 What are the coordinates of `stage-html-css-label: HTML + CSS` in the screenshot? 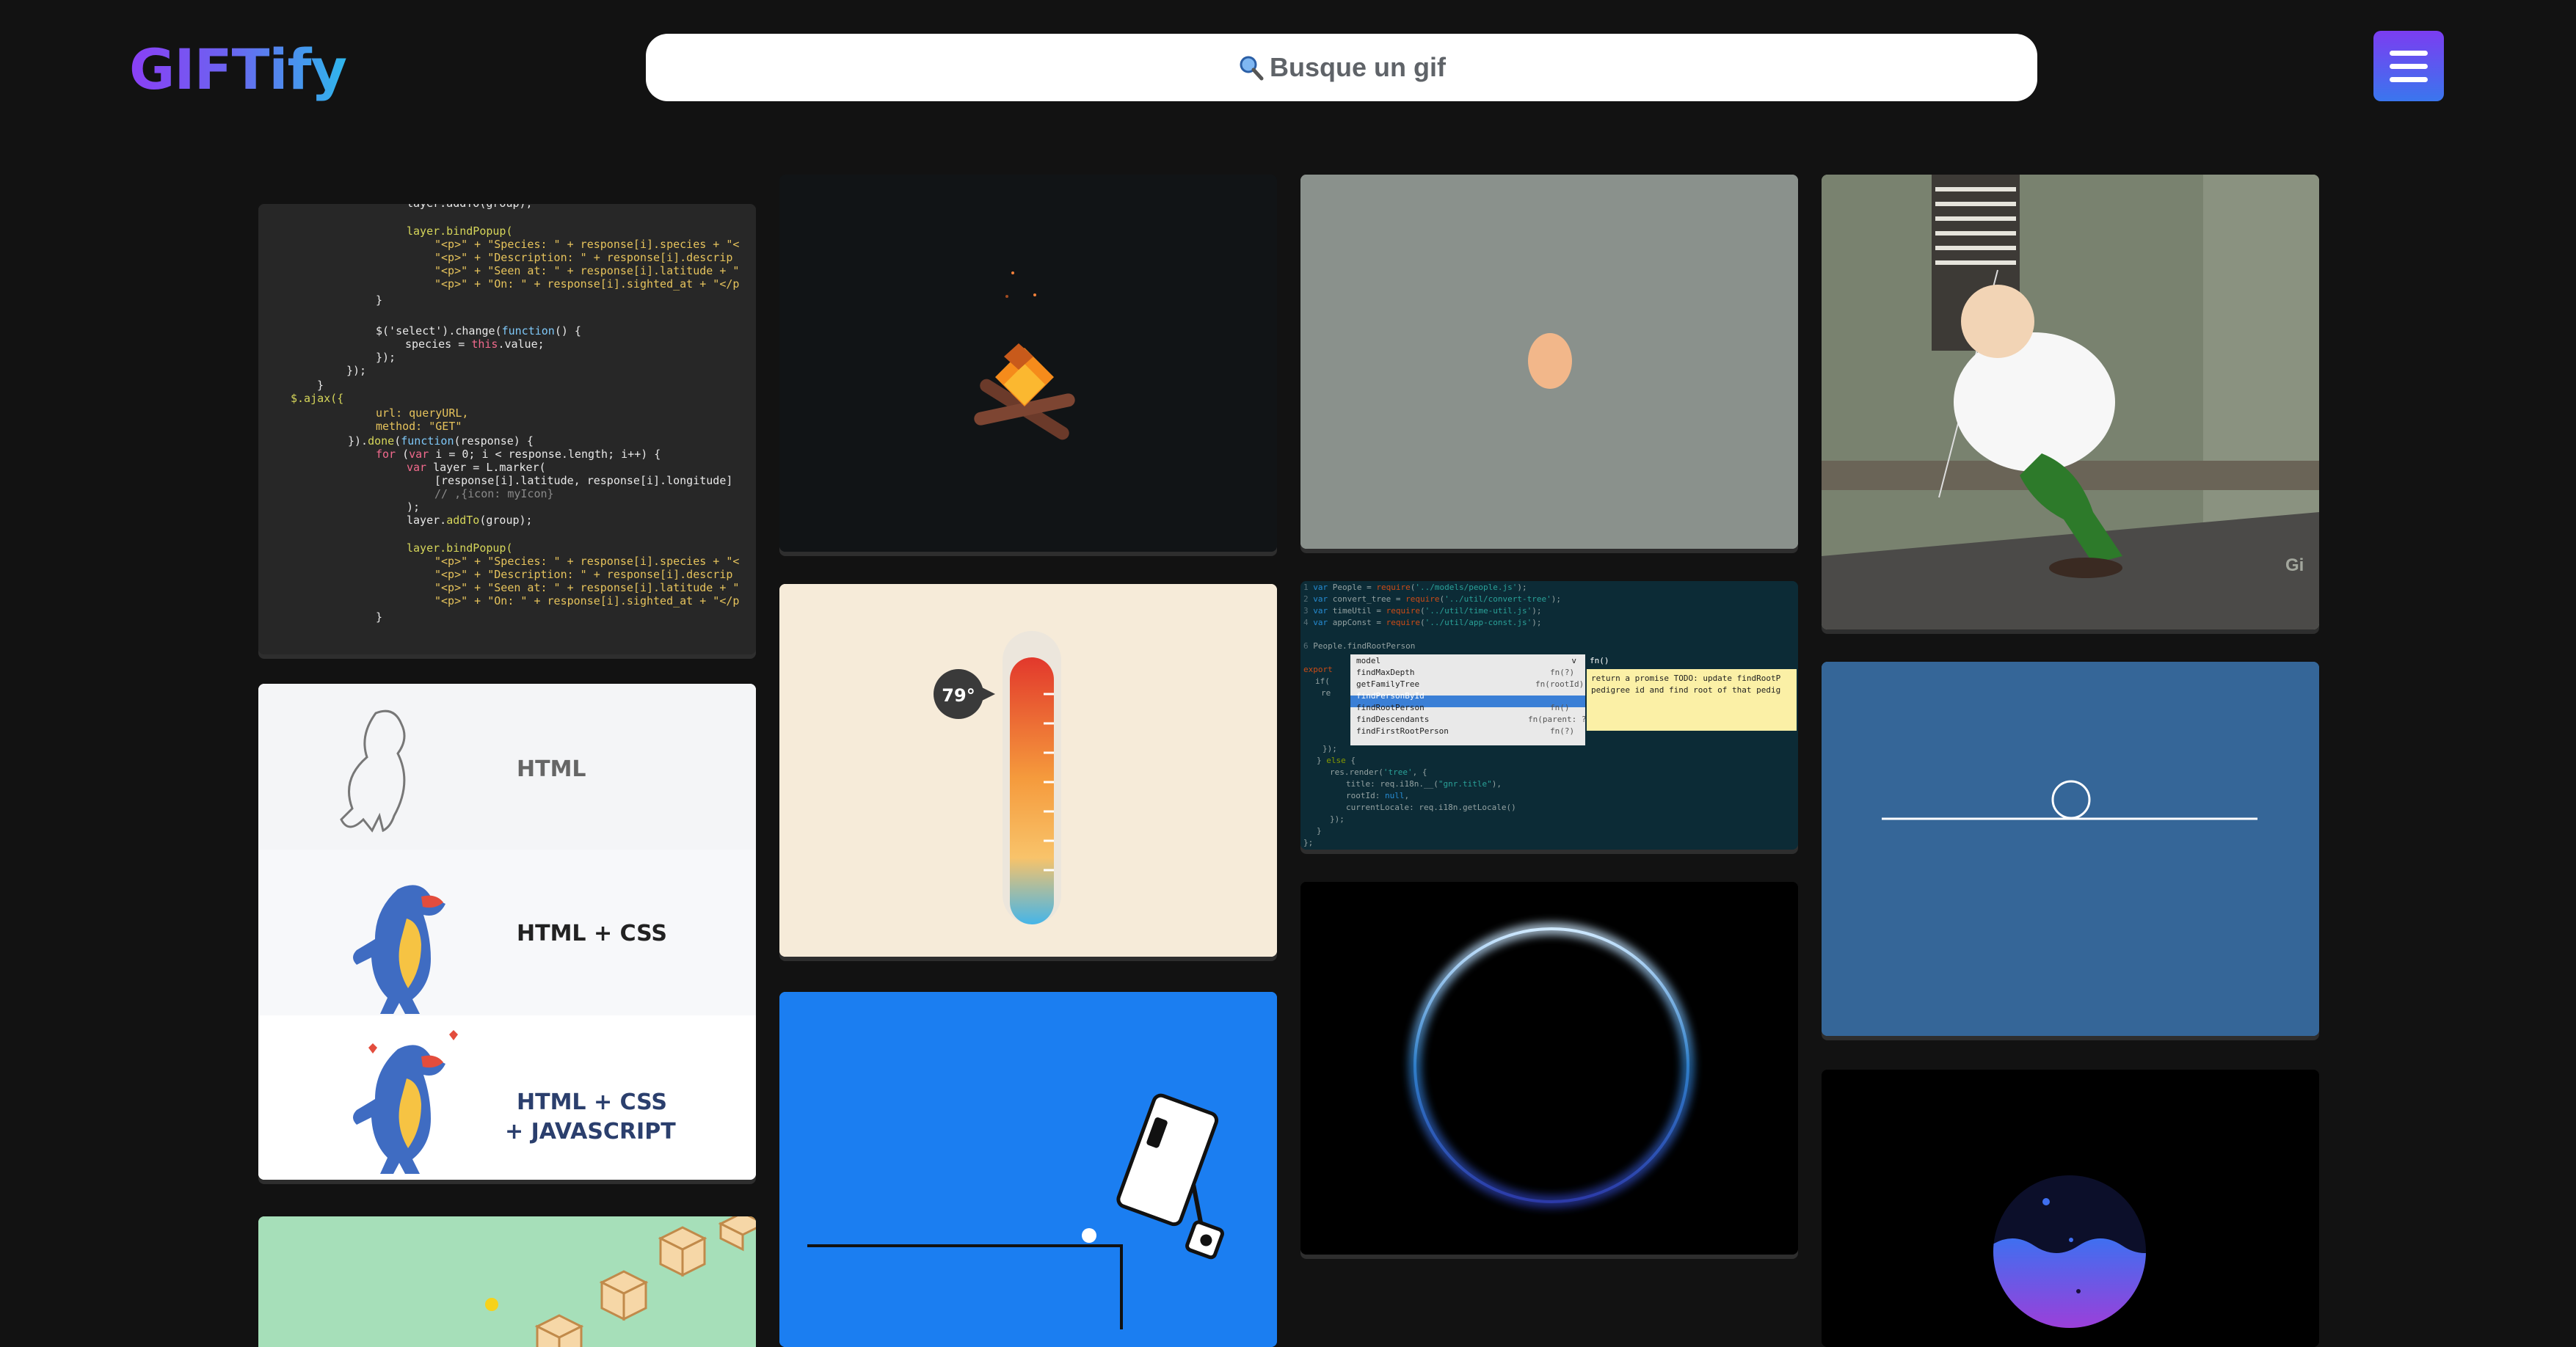 It's located at (592, 933).